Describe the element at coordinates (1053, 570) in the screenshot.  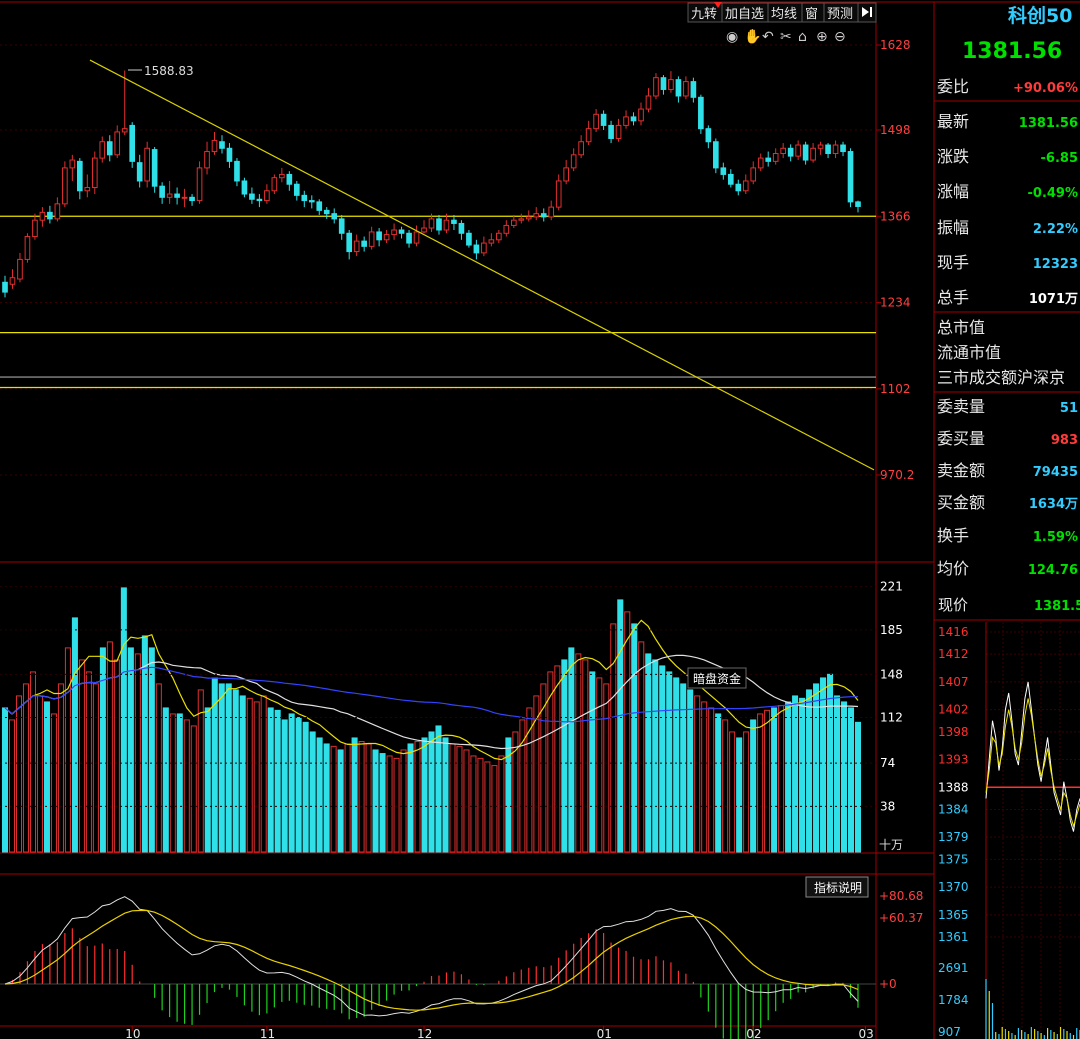
I see `quote-row-value: 124.76` at that location.